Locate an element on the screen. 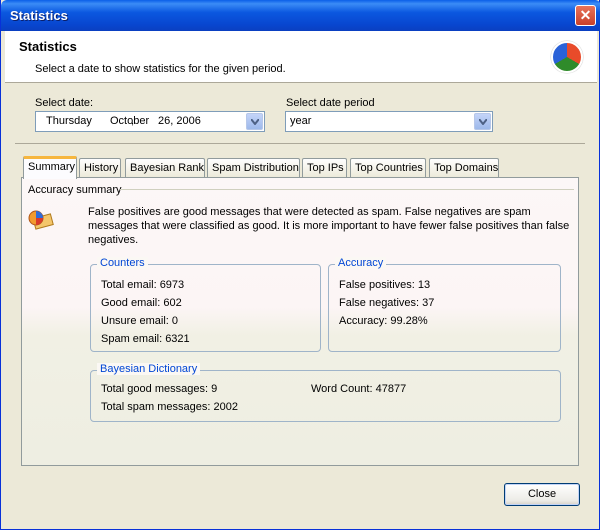  tab-summary: Summary is located at coordinates (50, 167).